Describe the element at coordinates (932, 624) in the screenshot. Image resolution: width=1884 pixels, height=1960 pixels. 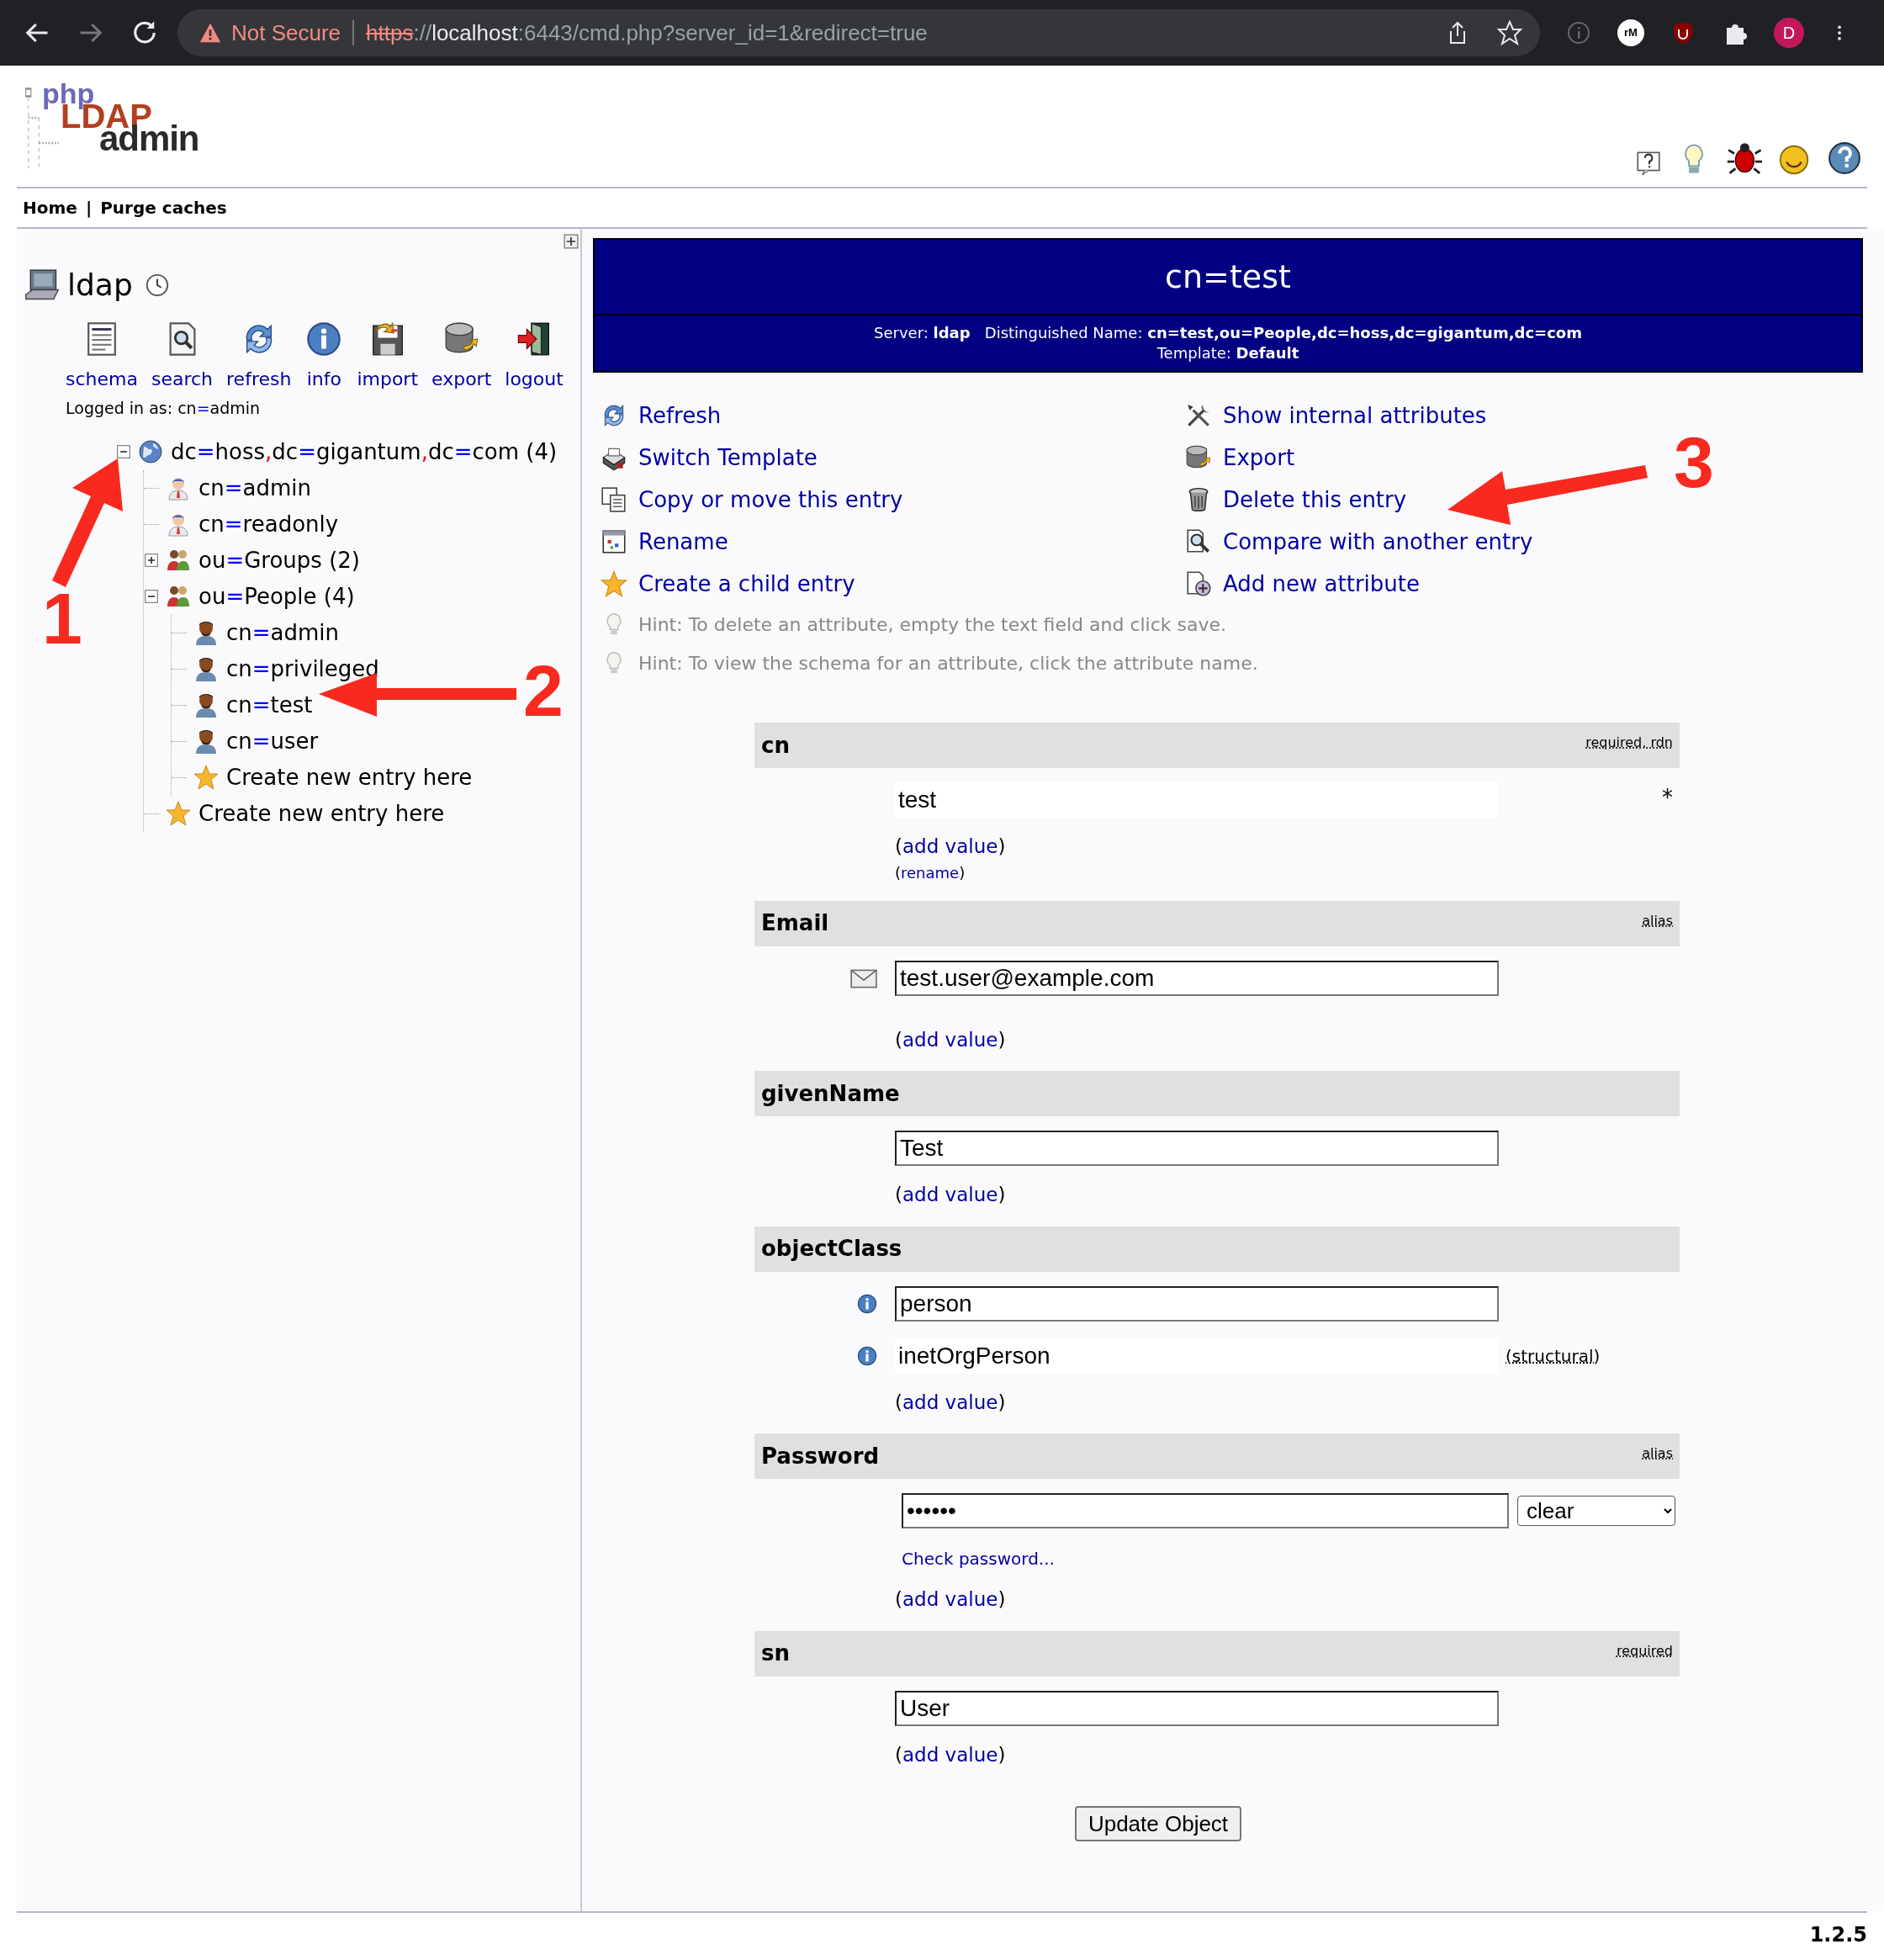
I see `hint-text: Hint: To delete an attribute, empty the text field and click save.` at that location.